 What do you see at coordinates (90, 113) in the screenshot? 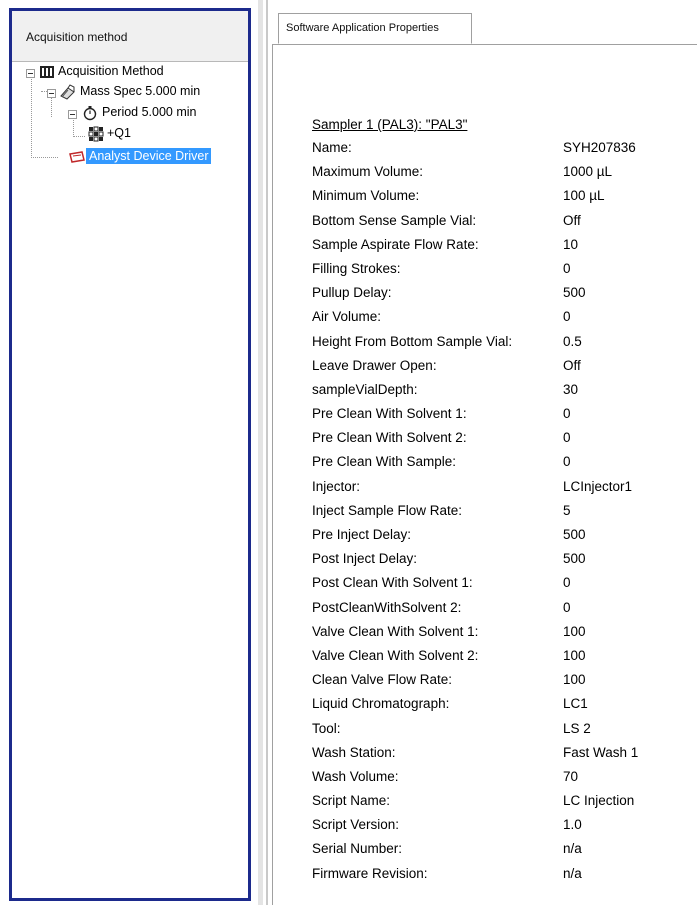
I see `stopwatch-icon` at bounding box center [90, 113].